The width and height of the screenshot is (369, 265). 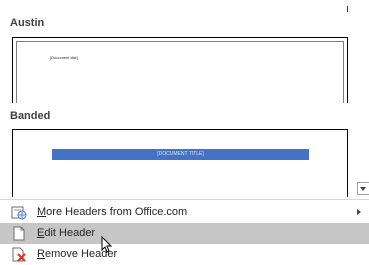 I want to click on banded-thumb-title: [DOCUMENT TITLE], so click(x=180, y=154).